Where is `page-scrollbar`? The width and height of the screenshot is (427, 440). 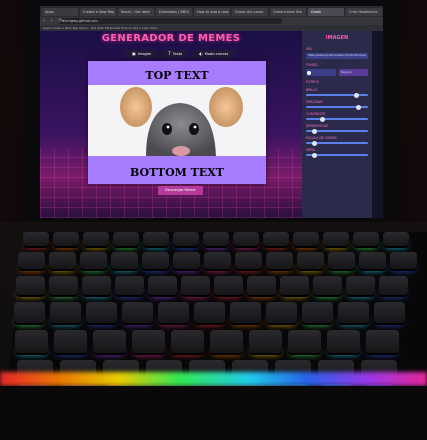
page-scrollbar is located at coordinates (377, 124).